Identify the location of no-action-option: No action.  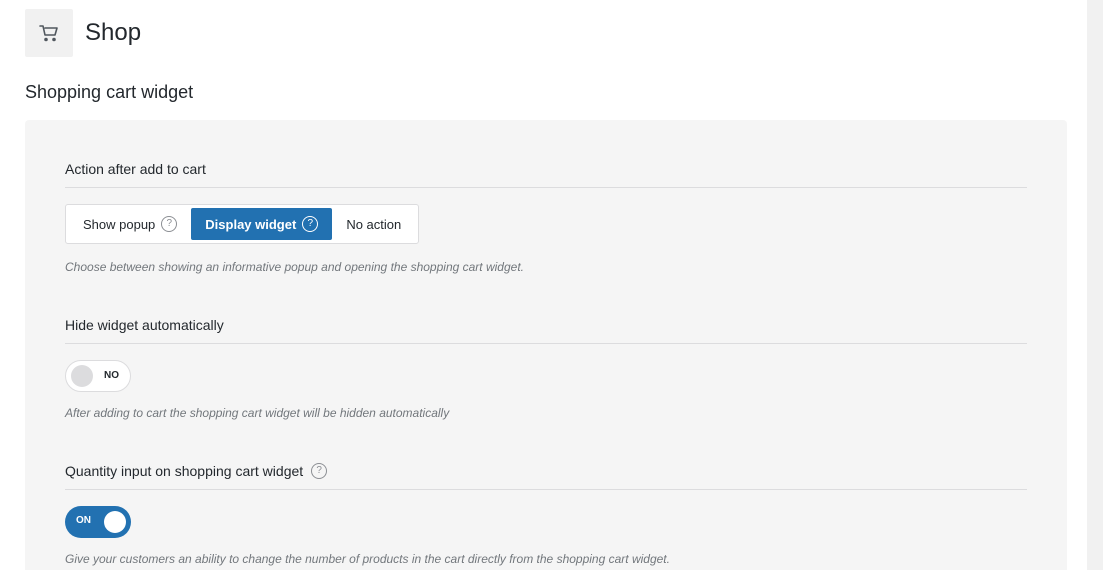
(373, 224).